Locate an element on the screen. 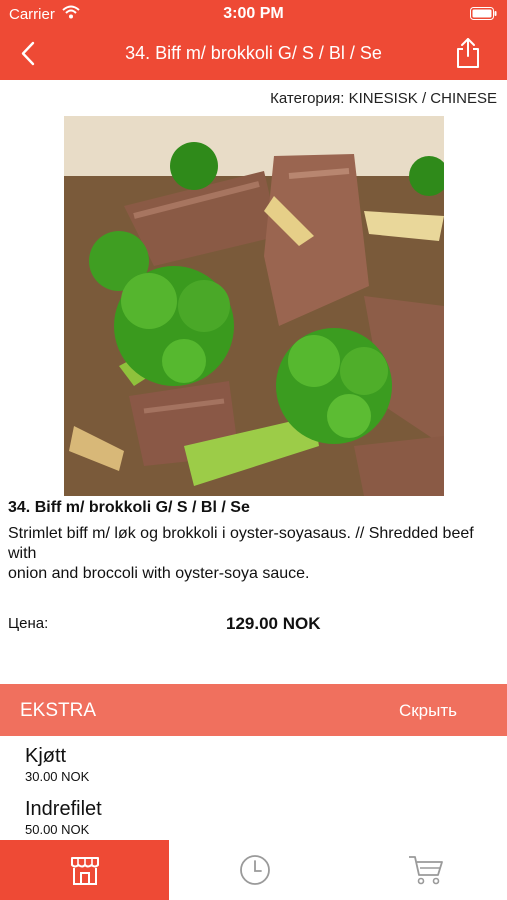 The height and width of the screenshot is (900, 507). extra-item-price: 50.00 NOK is located at coordinates (57, 829).